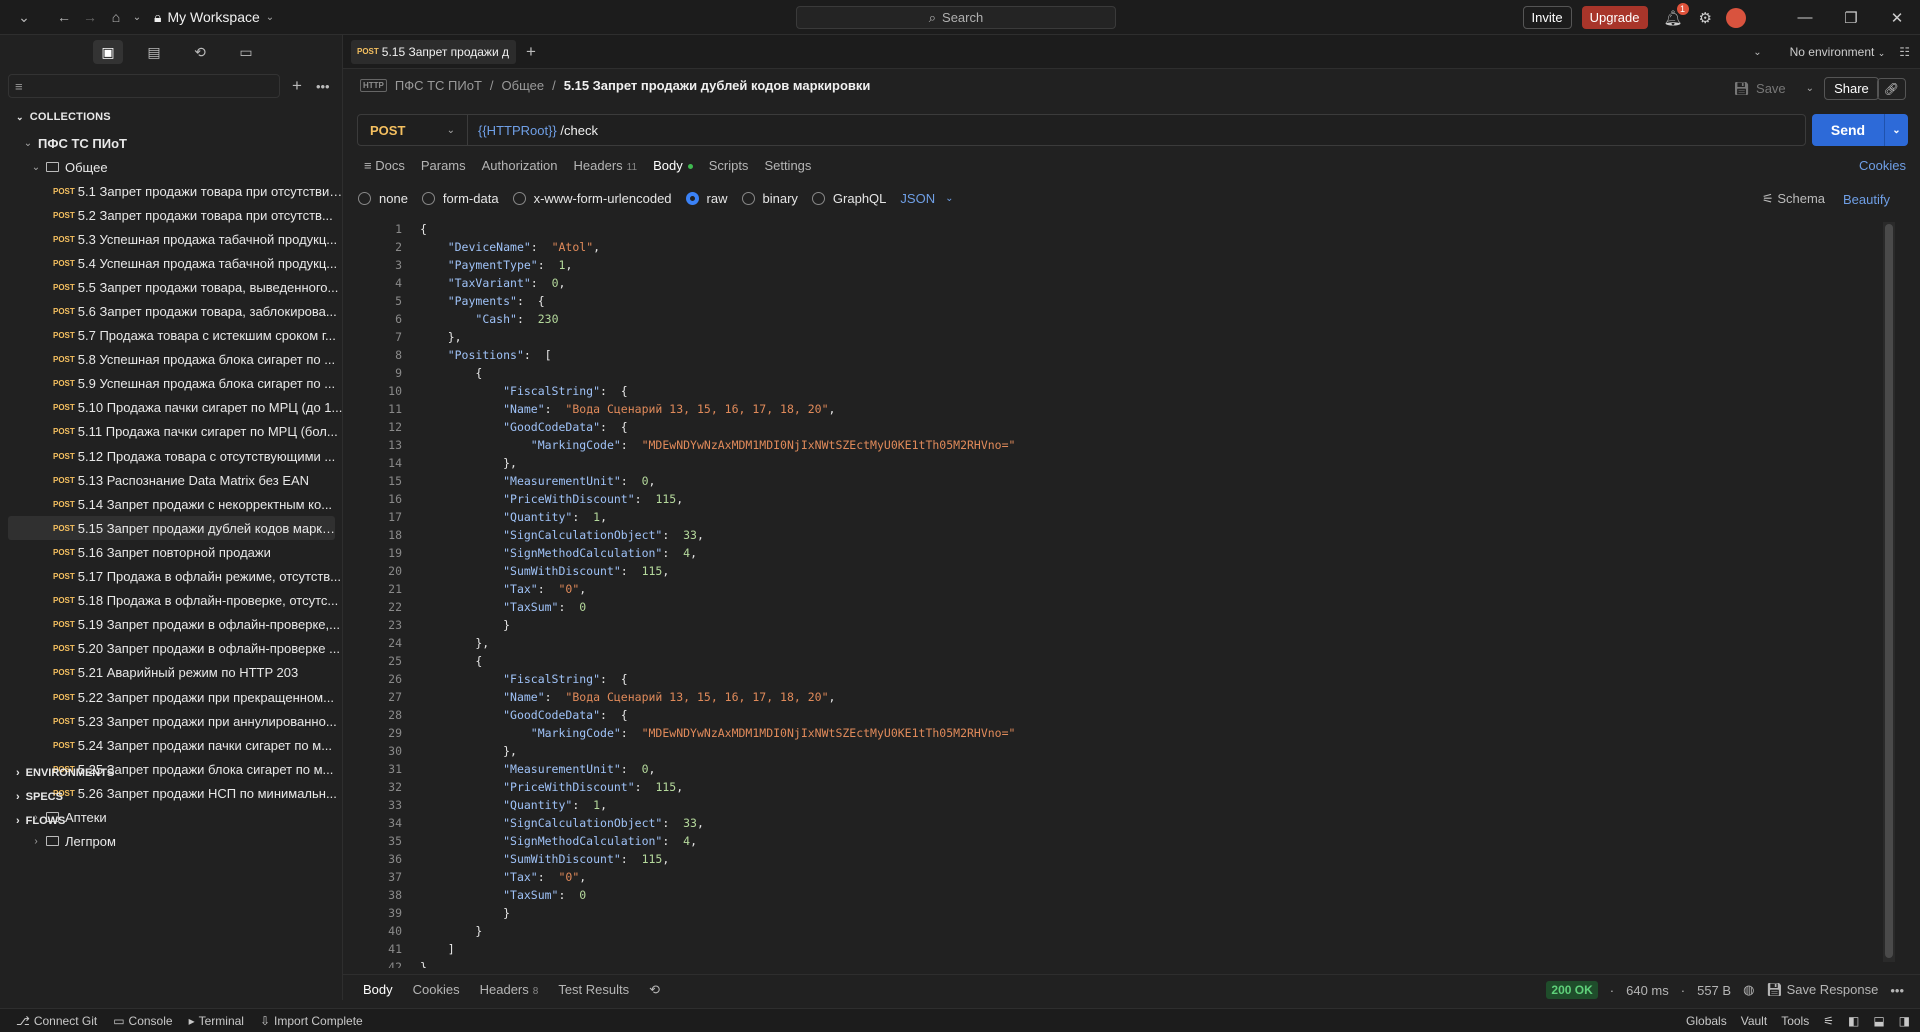 Image resolution: width=1920 pixels, height=1032 pixels. I want to click on send-dropdown-icon: ⌄, so click(1896, 130).